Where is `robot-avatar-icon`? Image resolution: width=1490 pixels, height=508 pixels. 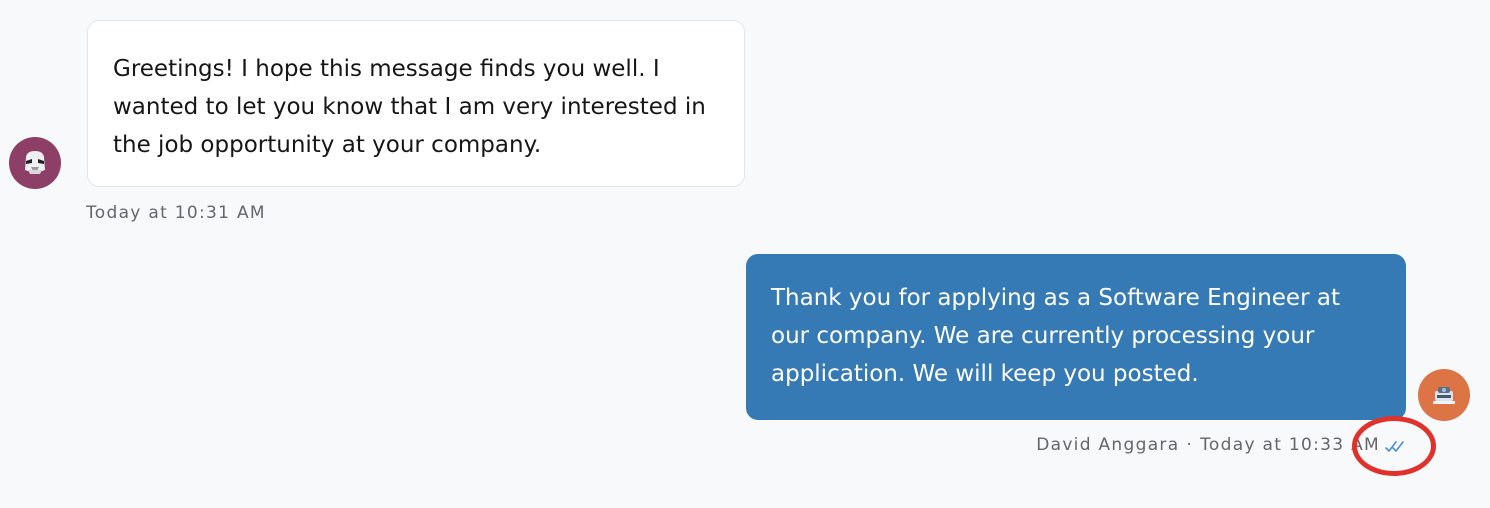 robot-avatar-icon is located at coordinates (1444, 395).